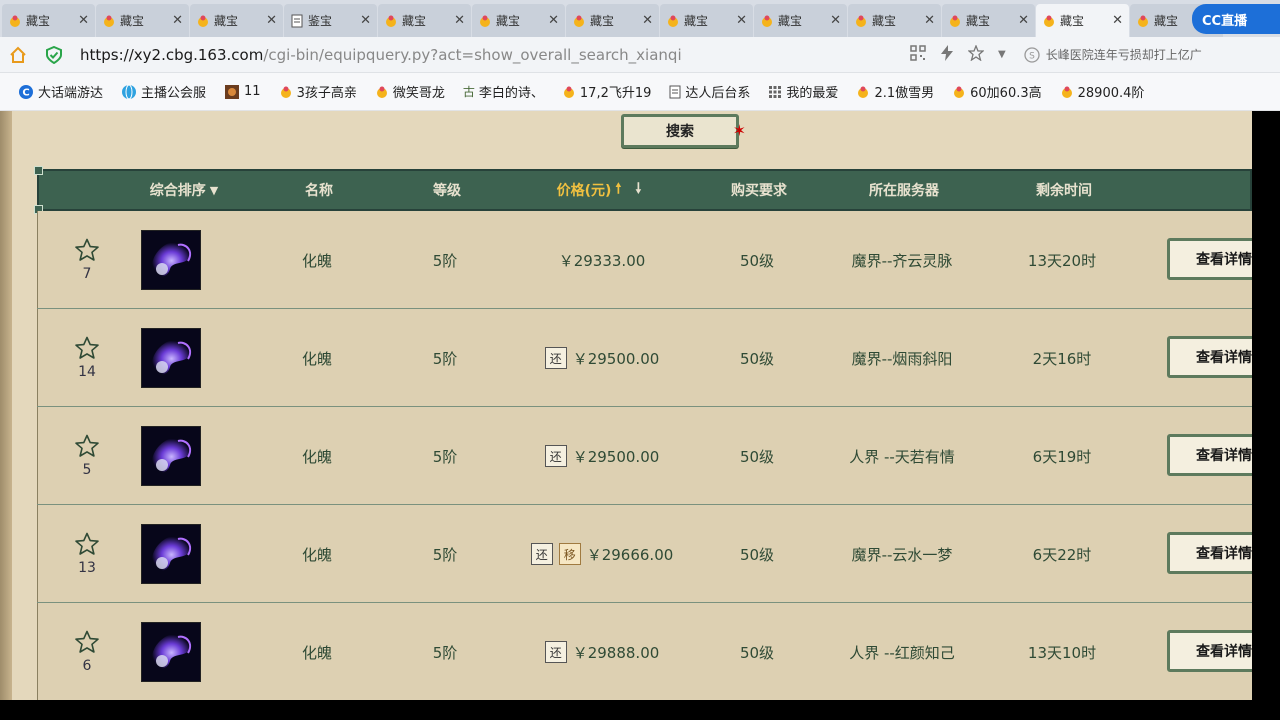 The height and width of the screenshot is (720, 1280). What do you see at coordinates (644, 554) in the screenshot?
I see `table-row: 13 化魄 5阶 还移 ￥29666.00 50级 魔界--云水一梦 6天22时 查看详情` at bounding box center [644, 554].